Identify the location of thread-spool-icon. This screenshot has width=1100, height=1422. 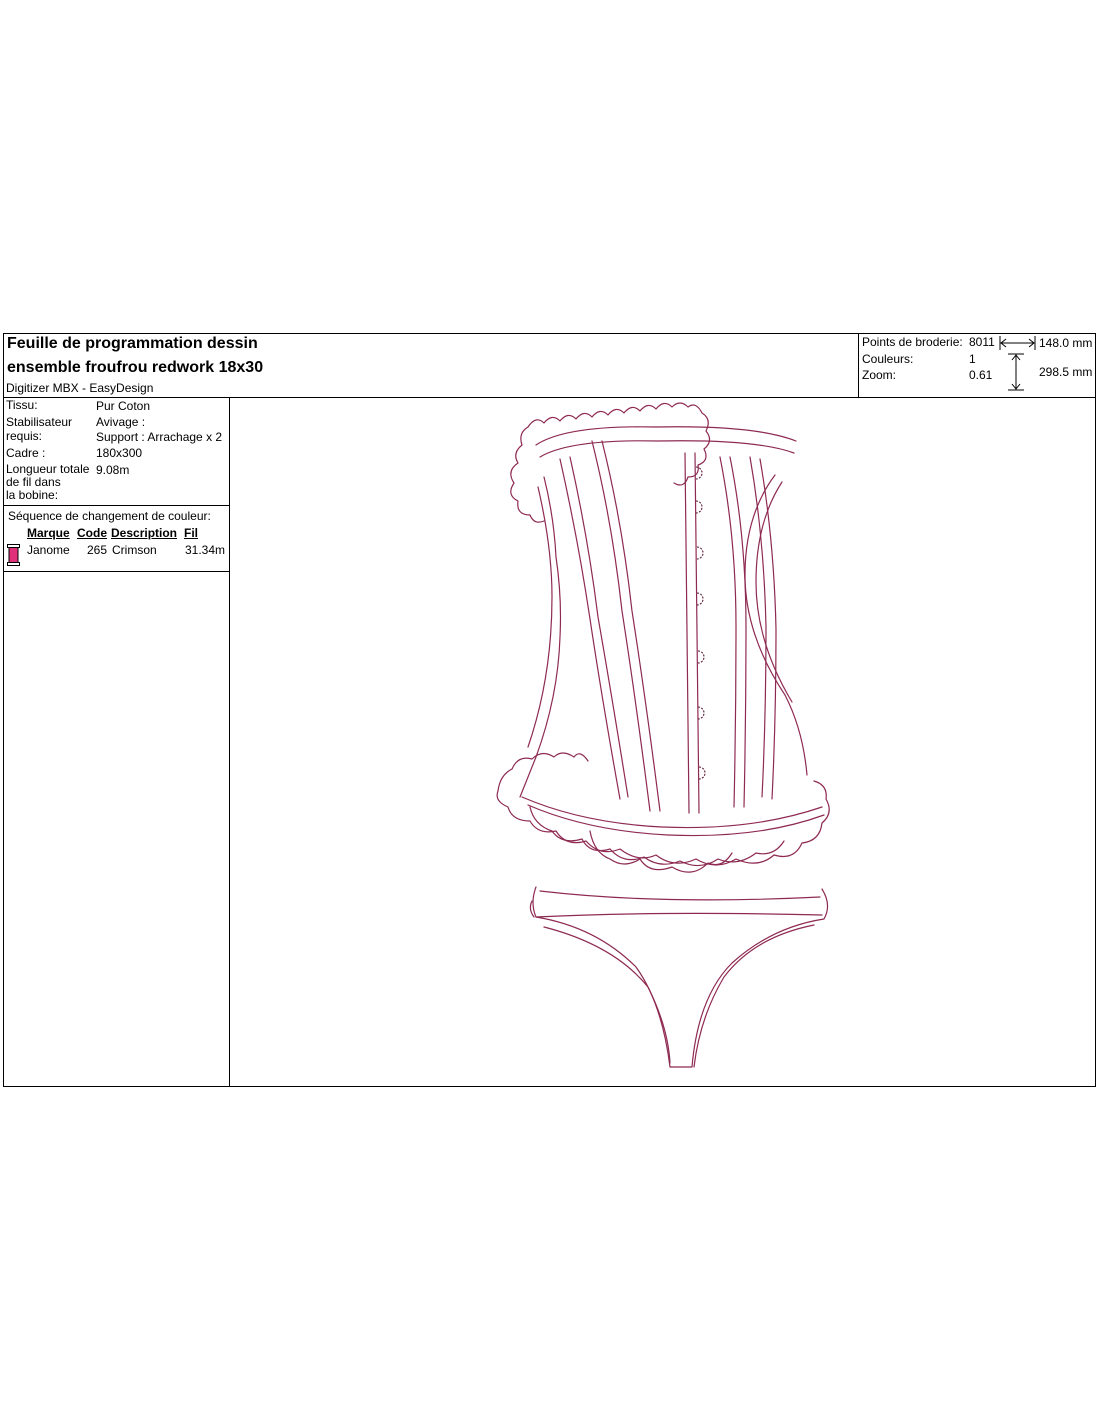
(13, 555).